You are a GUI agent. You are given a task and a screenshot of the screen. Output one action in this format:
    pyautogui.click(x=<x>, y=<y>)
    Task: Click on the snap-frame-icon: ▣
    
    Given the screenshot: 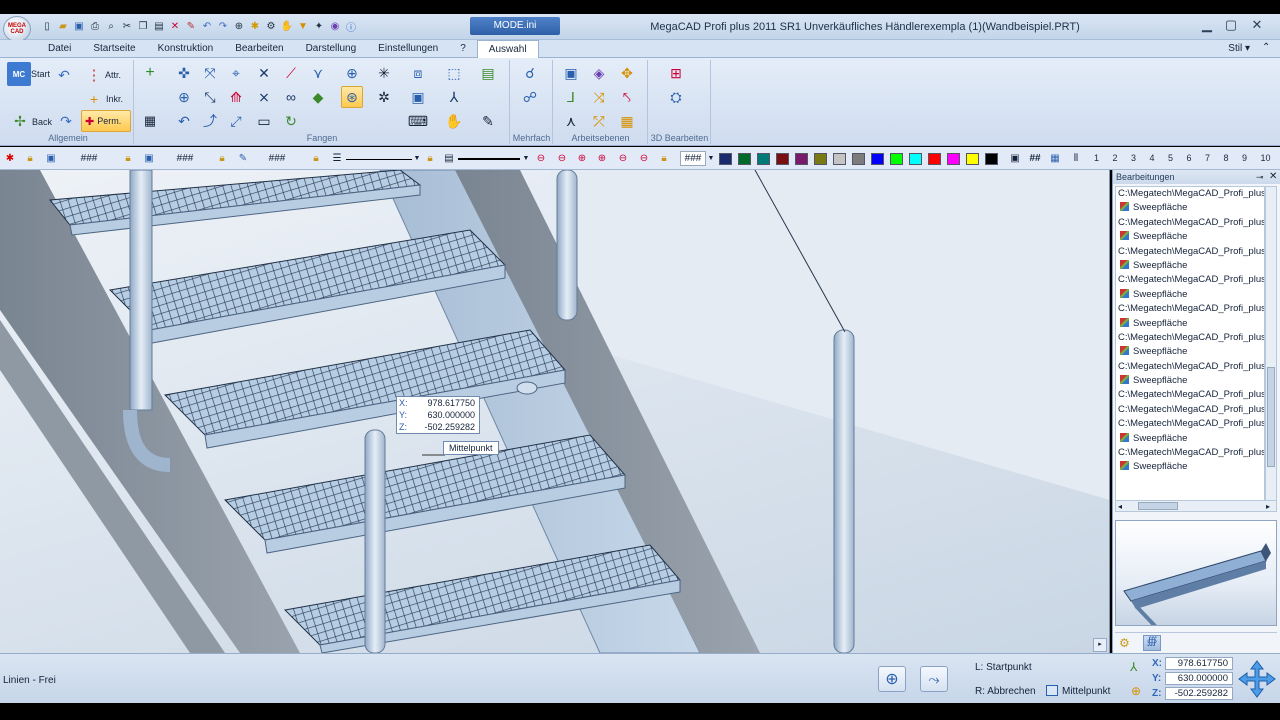 What is the action you would take?
    pyautogui.click(x=418, y=97)
    